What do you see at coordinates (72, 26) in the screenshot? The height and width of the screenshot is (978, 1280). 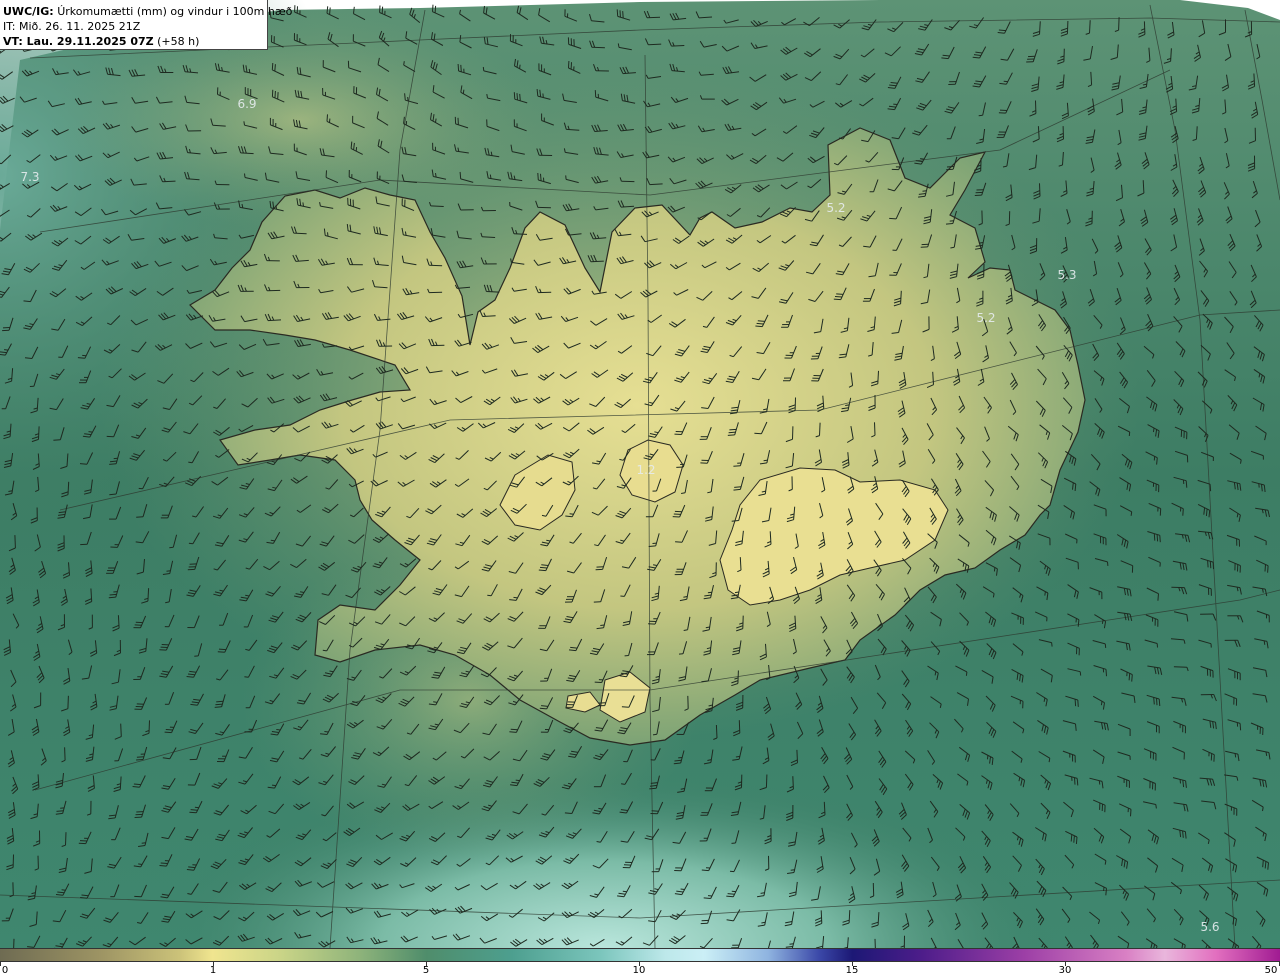 I see `issue-time: IT: Mið. 26. 11. 2025 21Z` at bounding box center [72, 26].